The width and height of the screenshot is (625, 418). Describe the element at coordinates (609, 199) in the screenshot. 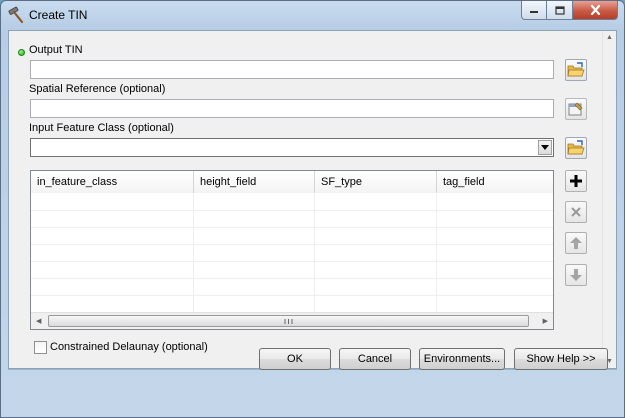

I see `vertical-scrollbar: ▲ ▼` at that location.